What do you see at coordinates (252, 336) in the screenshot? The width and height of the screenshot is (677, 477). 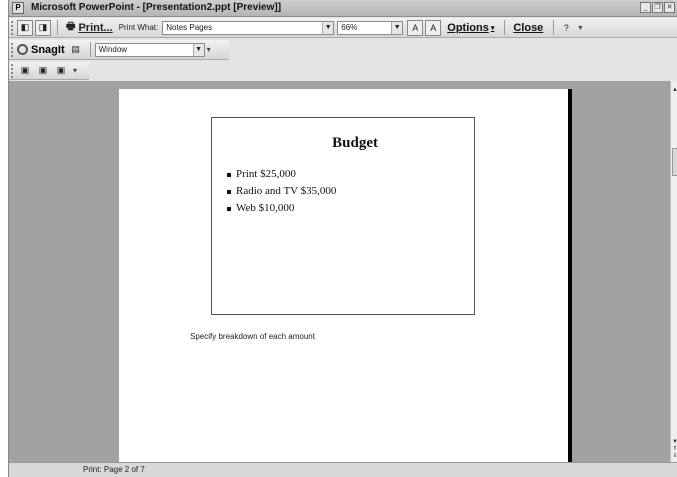 I see `speaker-notes: Specify breakdown of each amount` at bounding box center [252, 336].